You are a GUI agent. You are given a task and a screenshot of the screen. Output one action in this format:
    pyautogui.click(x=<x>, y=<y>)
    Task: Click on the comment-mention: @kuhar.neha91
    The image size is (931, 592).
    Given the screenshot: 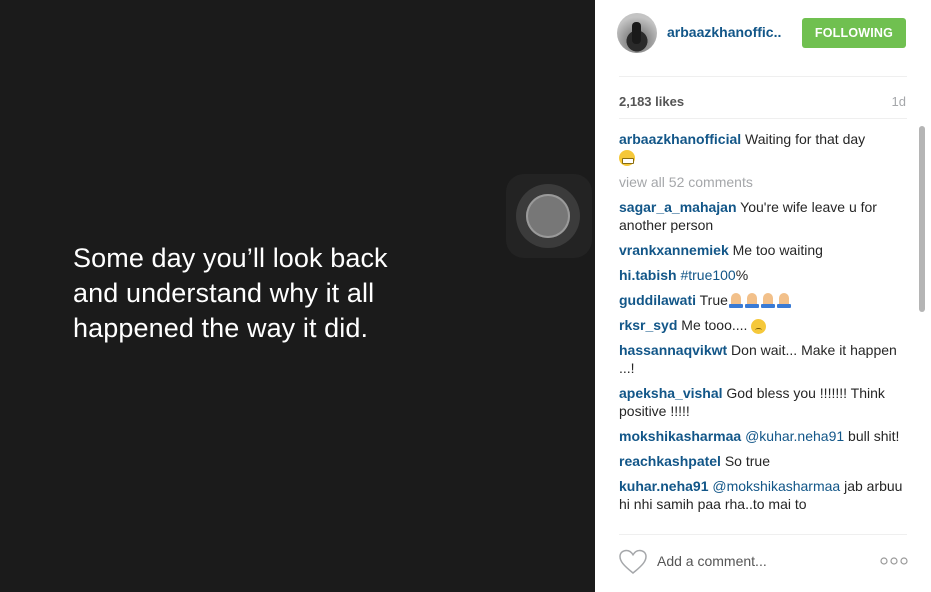 What is the action you would take?
    pyautogui.click(x=794, y=436)
    